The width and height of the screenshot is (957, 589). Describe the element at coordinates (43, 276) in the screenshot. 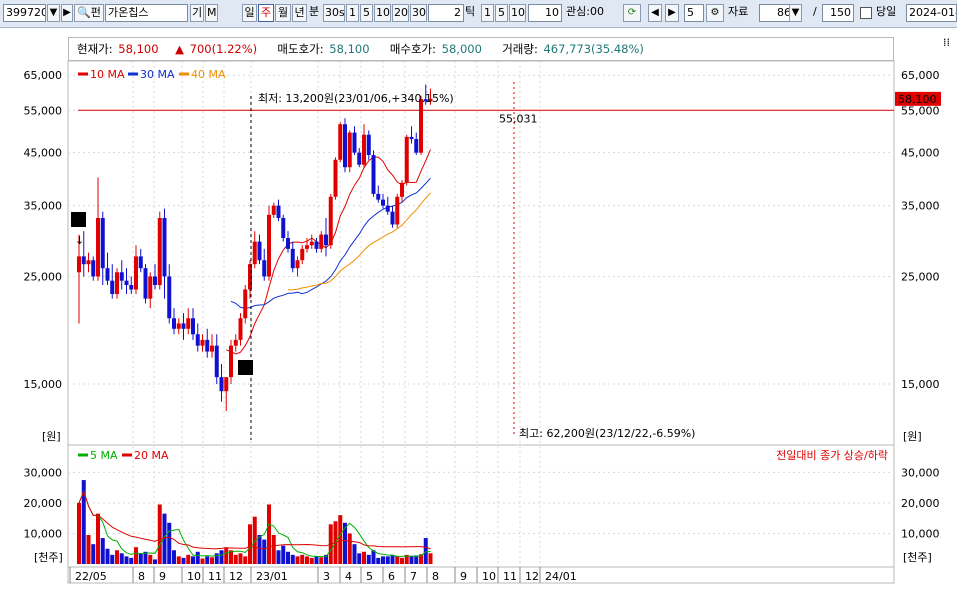

I see `price-tick-label-left: 25,000` at that location.